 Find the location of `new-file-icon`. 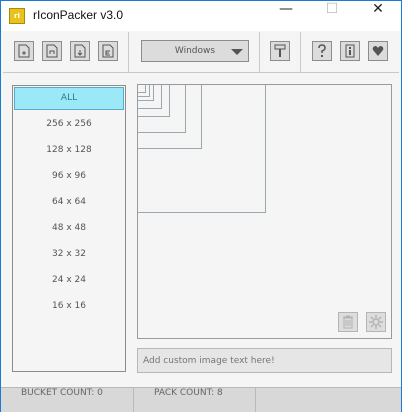

new-file-icon is located at coordinates (24, 51).